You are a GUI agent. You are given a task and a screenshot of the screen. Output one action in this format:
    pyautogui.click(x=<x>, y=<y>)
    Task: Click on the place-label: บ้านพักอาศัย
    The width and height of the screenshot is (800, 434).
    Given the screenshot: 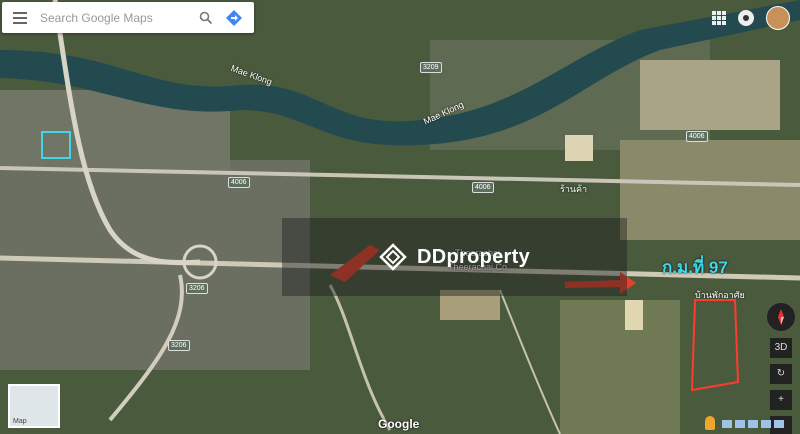 What is the action you would take?
    pyautogui.click(x=720, y=295)
    